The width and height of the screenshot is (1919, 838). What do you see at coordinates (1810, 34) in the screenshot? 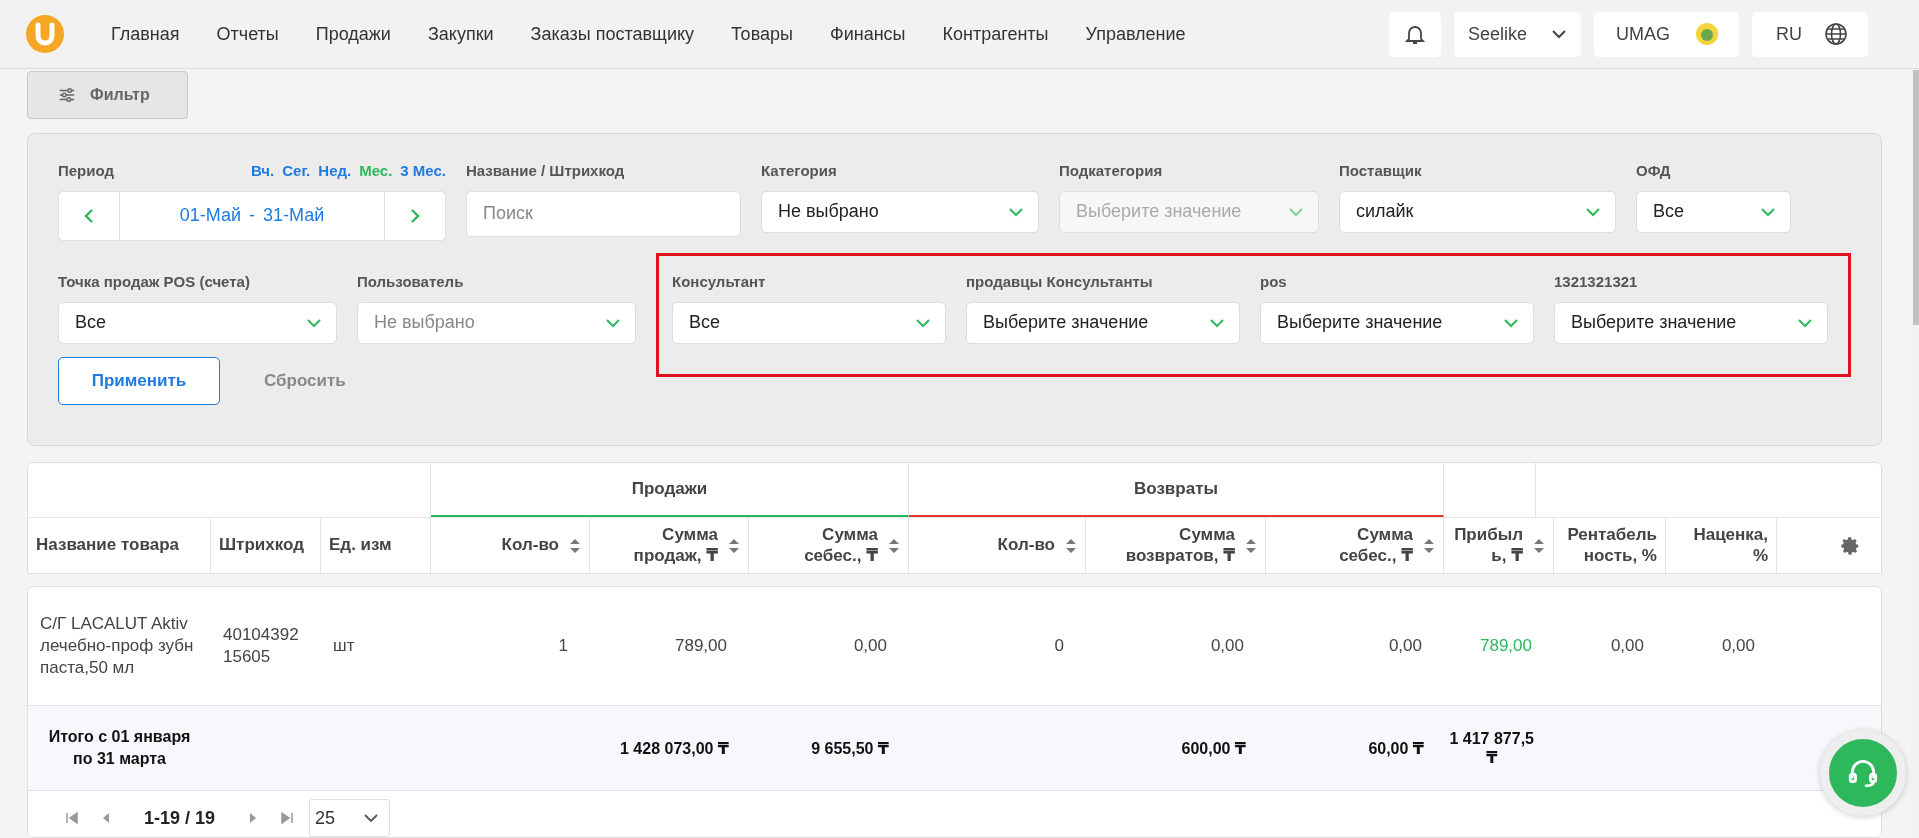
I see `language-button: RU` at bounding box center [1810, 34].